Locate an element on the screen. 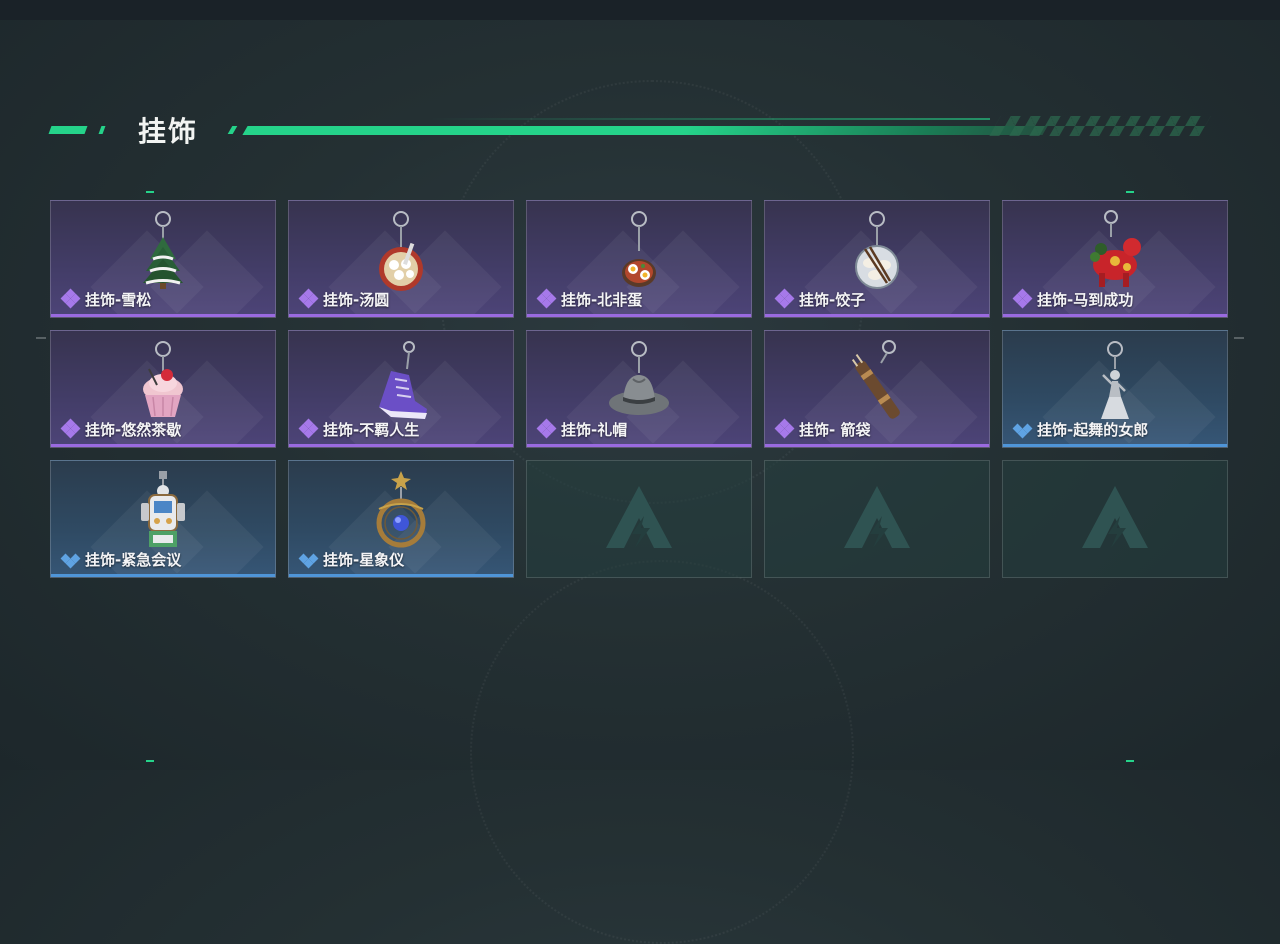  card-label: 挂饰-雪松 is located at coordinates (106, 298).